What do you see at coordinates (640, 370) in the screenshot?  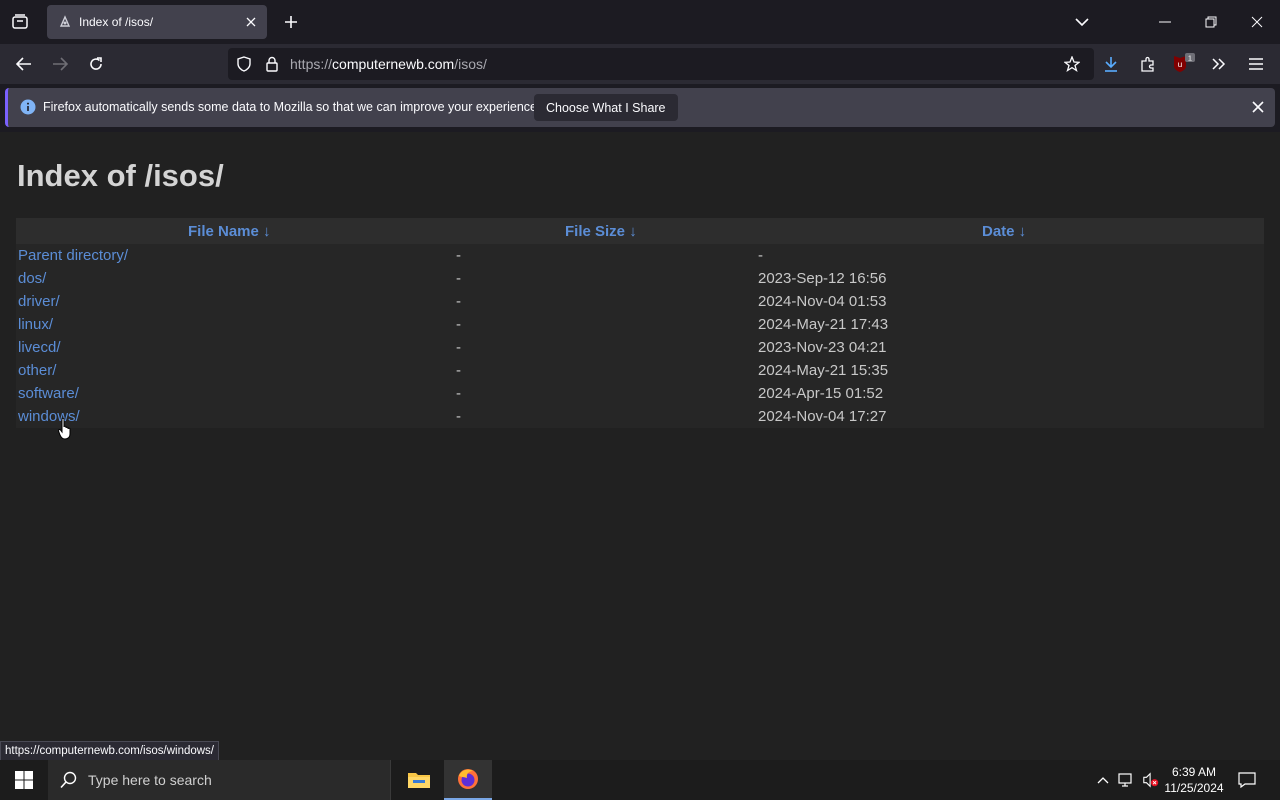 I see `table-row: other/ - 2024-May-21 15:35` at bounding box center [640, 370].